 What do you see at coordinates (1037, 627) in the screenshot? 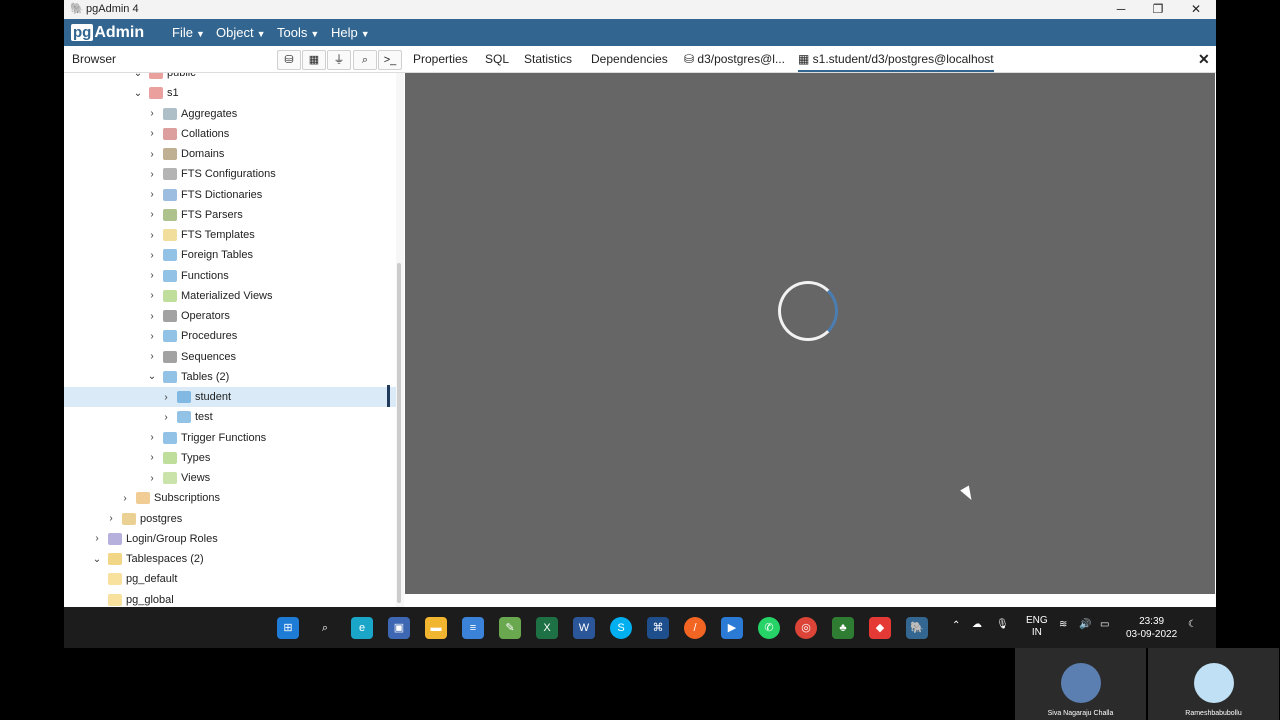
I see `language-indicator: ENG IN` at bounding box center [1037, 627].